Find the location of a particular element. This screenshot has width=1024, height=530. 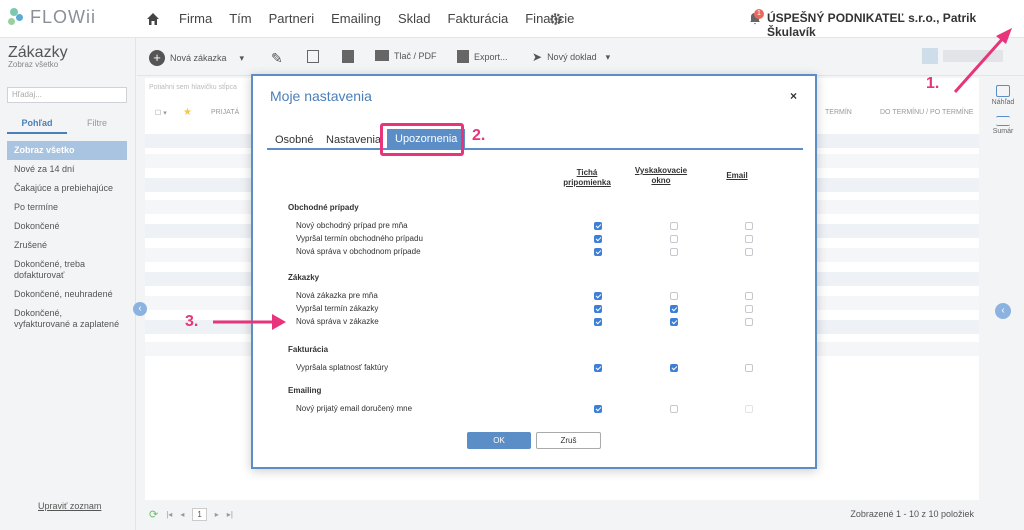

summary-label: Sumár is located at coordinates (1003, 131).